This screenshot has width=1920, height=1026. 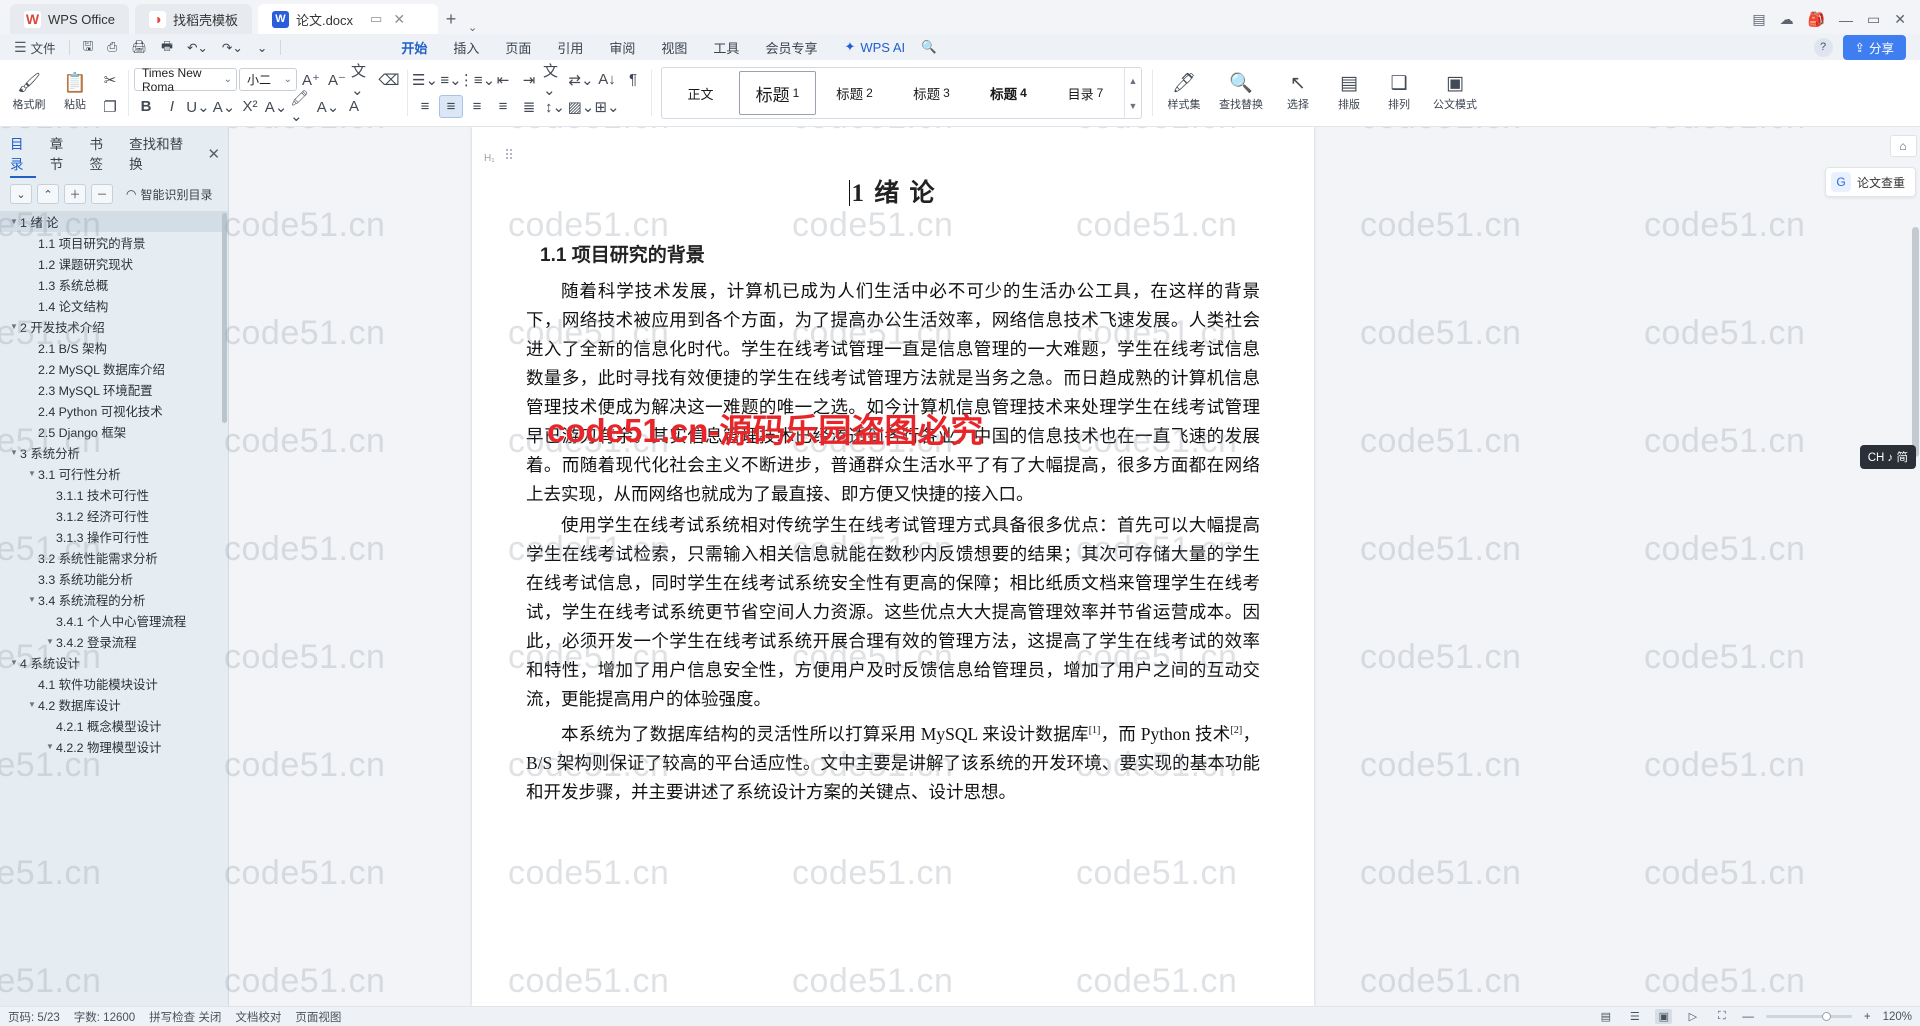 I want to click on tab-page: 页面, so click(x=518, y=47).